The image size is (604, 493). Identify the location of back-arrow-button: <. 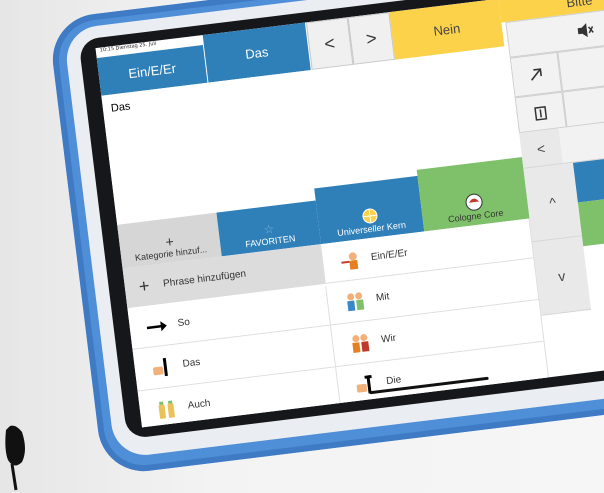
(541, 148).